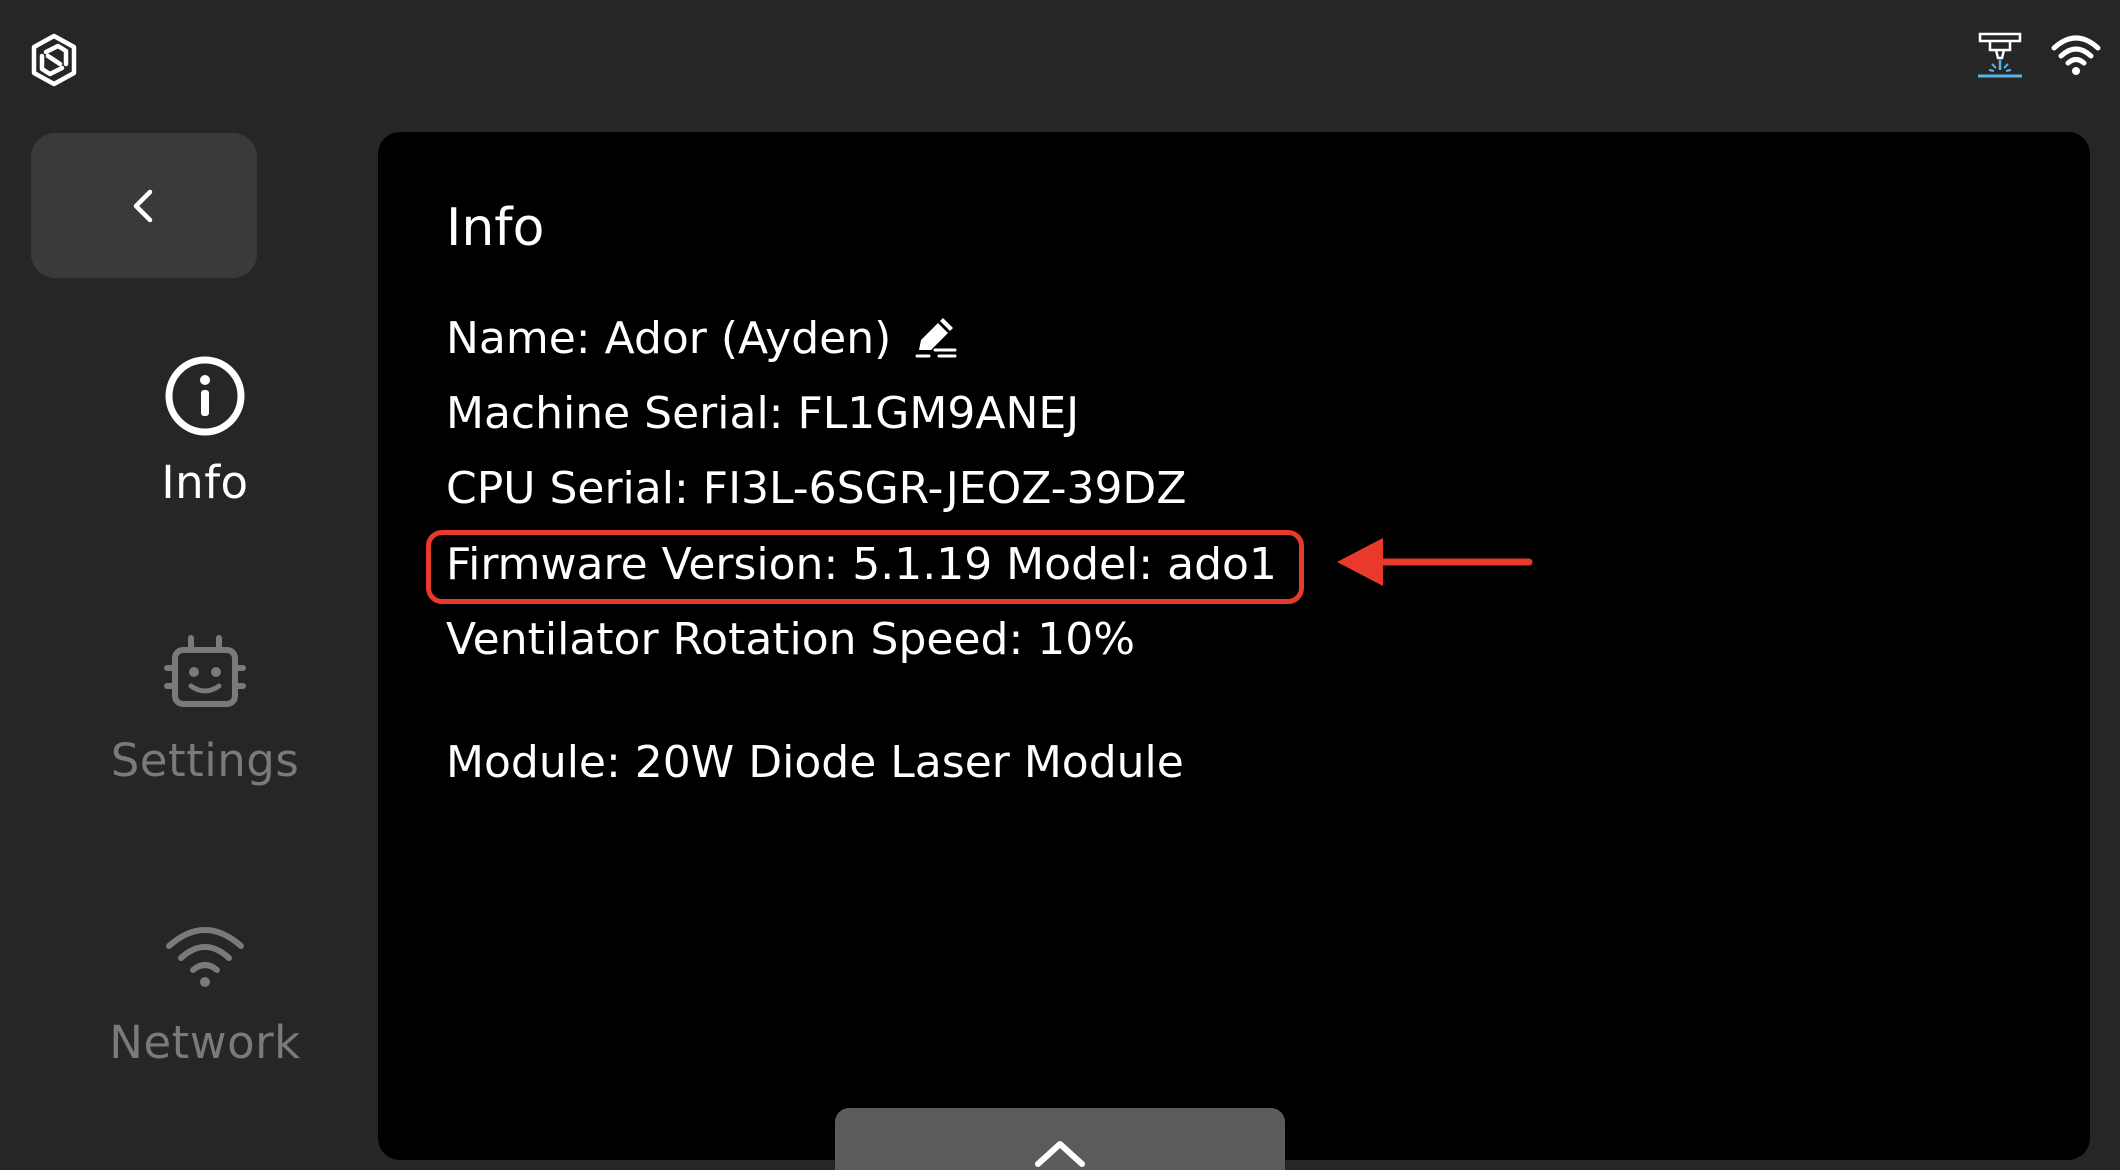 The image size is (2120, 1170). I want to click on edit-pencil-icon, so click(935, 338).